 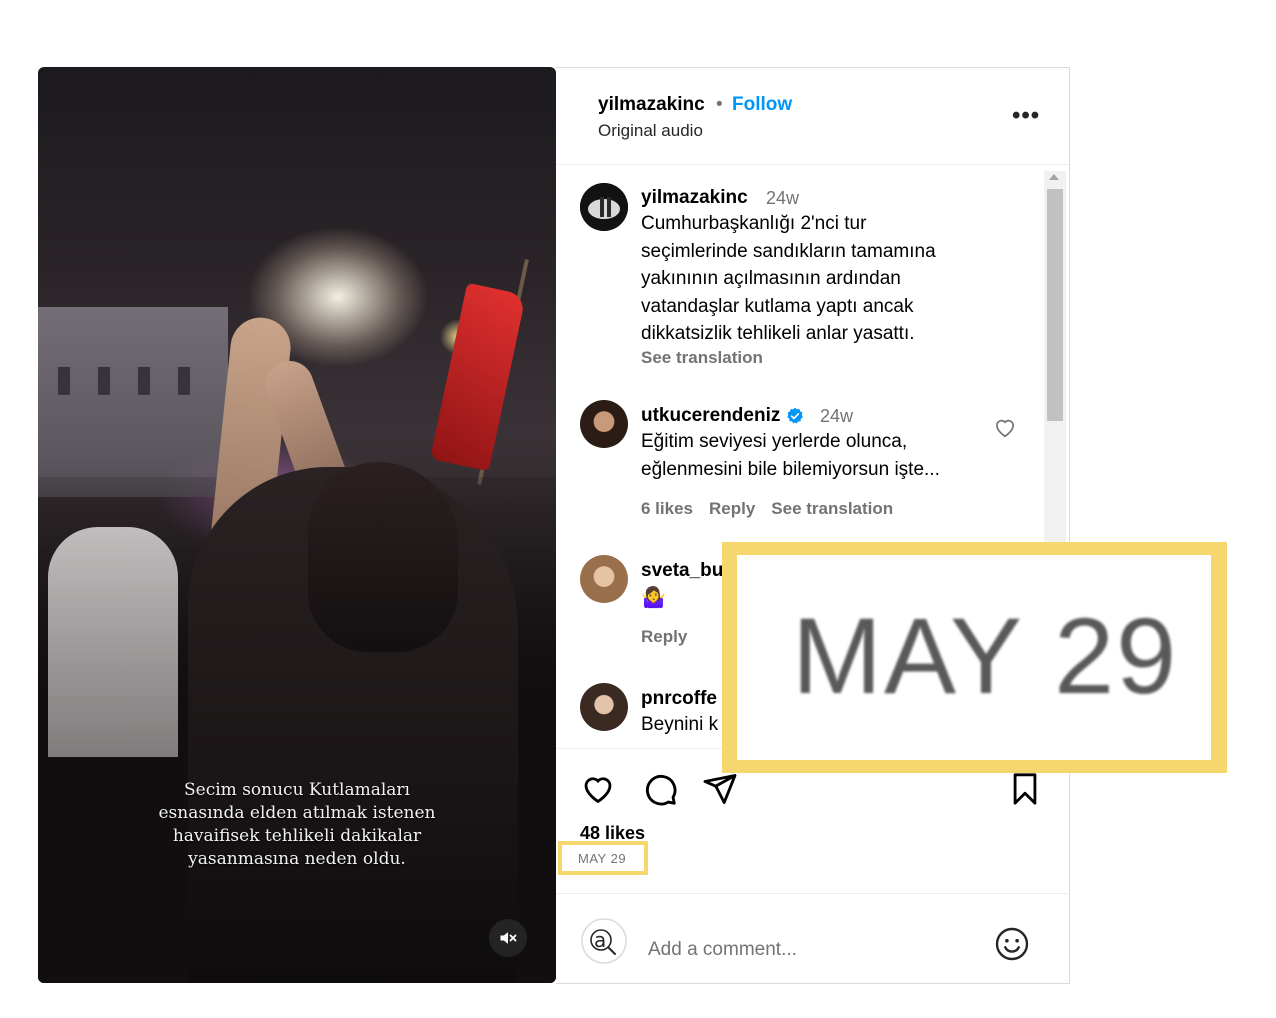 I want to click on zoom-inner: MAY 29, so click(x=974, y=657).